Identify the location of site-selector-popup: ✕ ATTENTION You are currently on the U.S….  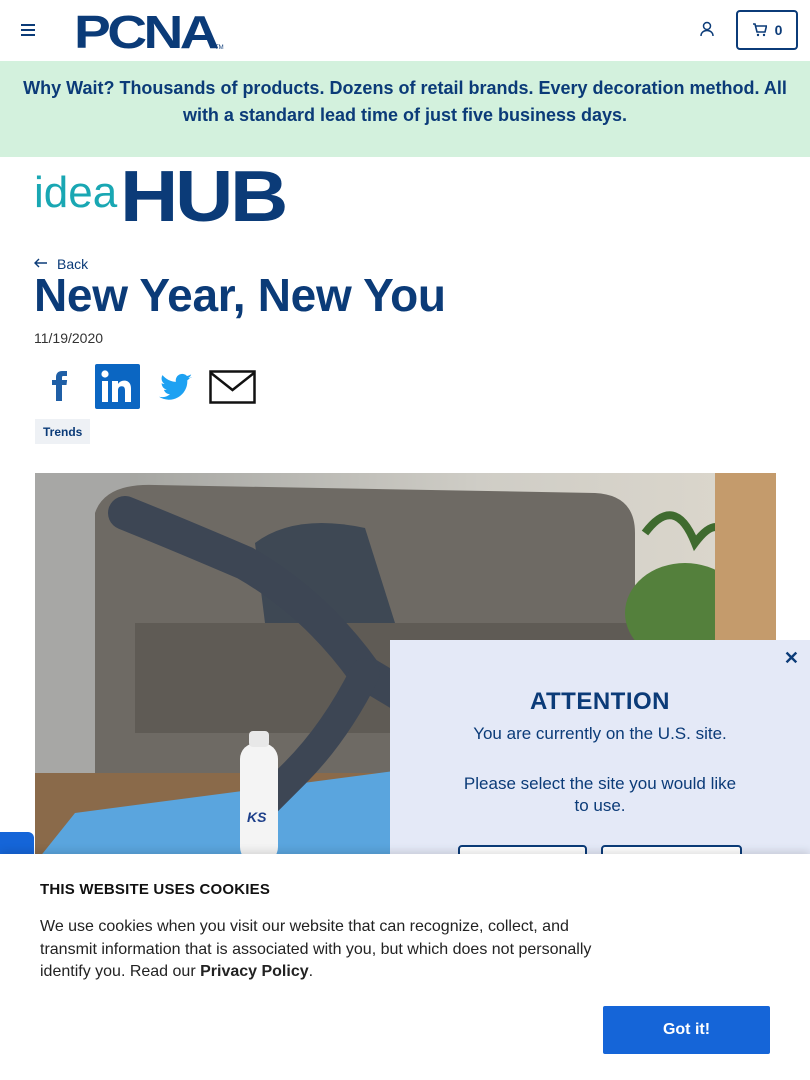
(600, 757).